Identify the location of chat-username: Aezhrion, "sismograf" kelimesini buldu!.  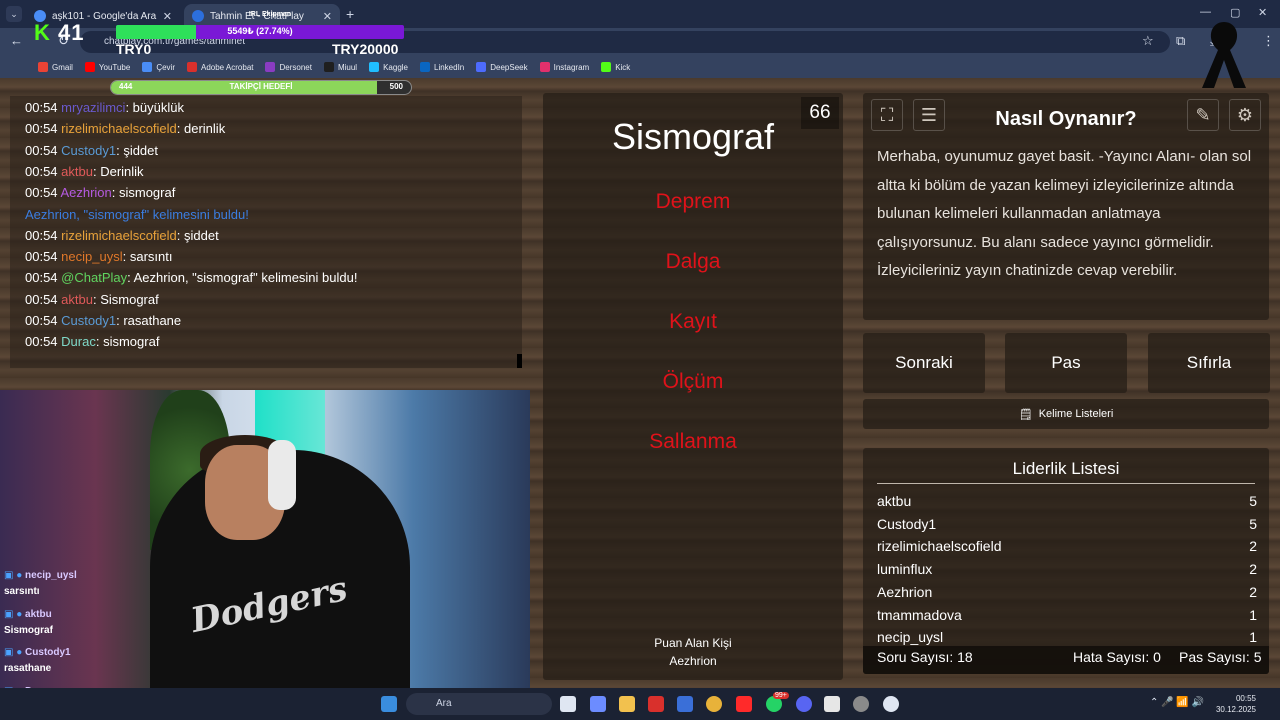
(137, 214).